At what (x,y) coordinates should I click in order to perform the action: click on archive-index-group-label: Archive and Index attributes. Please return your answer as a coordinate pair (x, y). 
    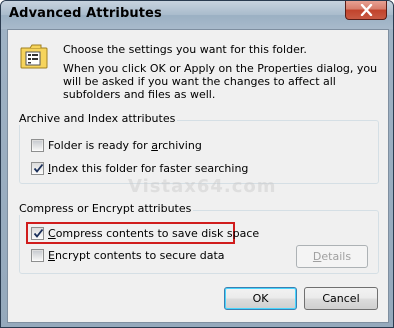
    Looking at the image, I should click on (97, 118).